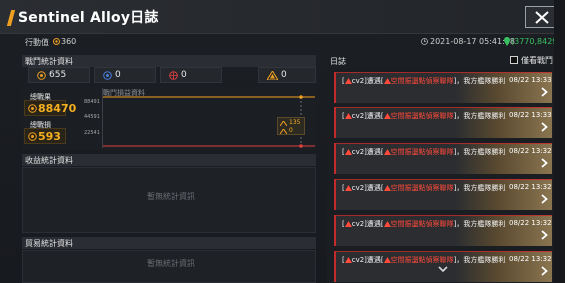 The width and height of the screenshot is (580, 283). I want to click on energy-icon, so click(56, 41).